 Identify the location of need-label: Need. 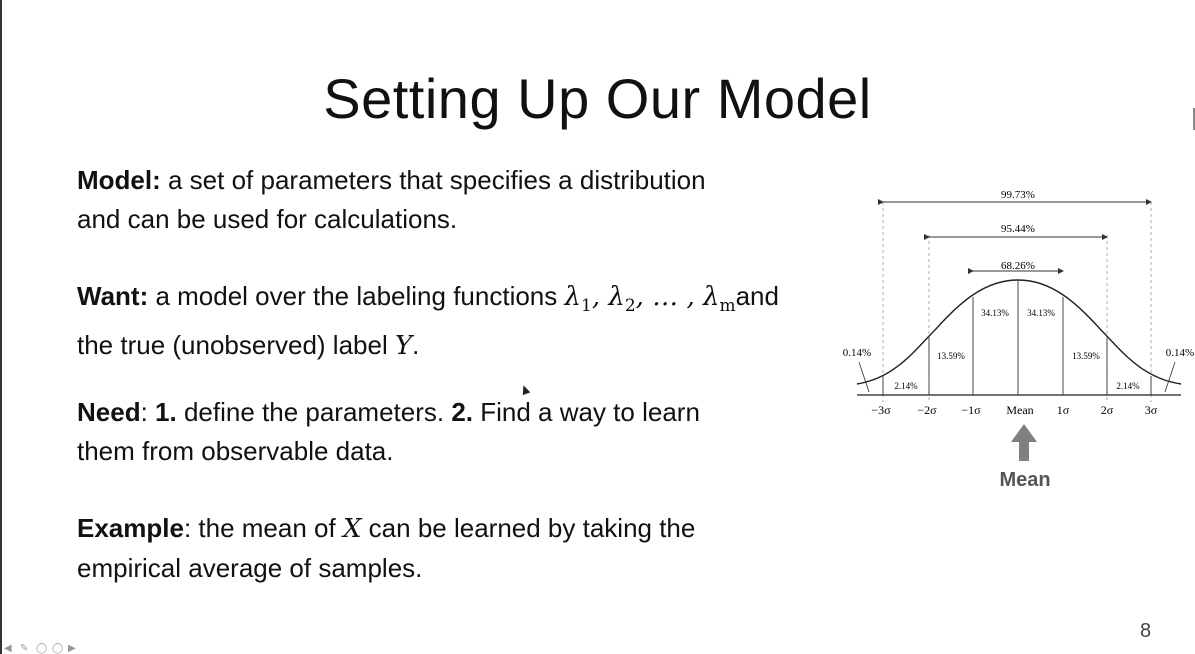
(109, 412).